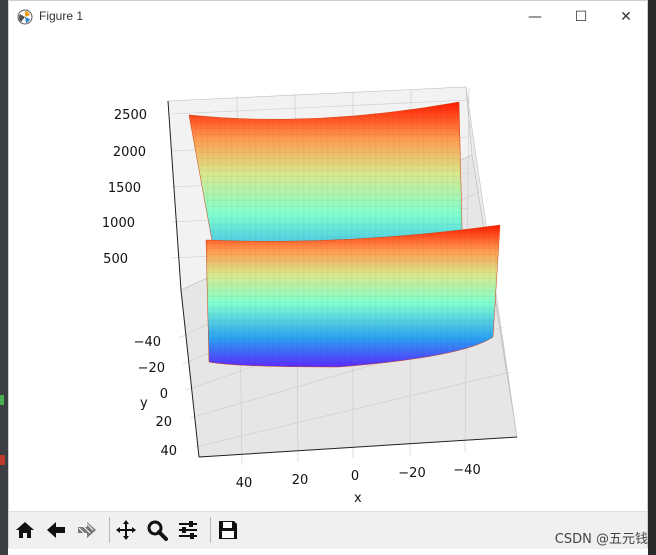  I want to click on matplotlib-app-icon, so click(25, 17).